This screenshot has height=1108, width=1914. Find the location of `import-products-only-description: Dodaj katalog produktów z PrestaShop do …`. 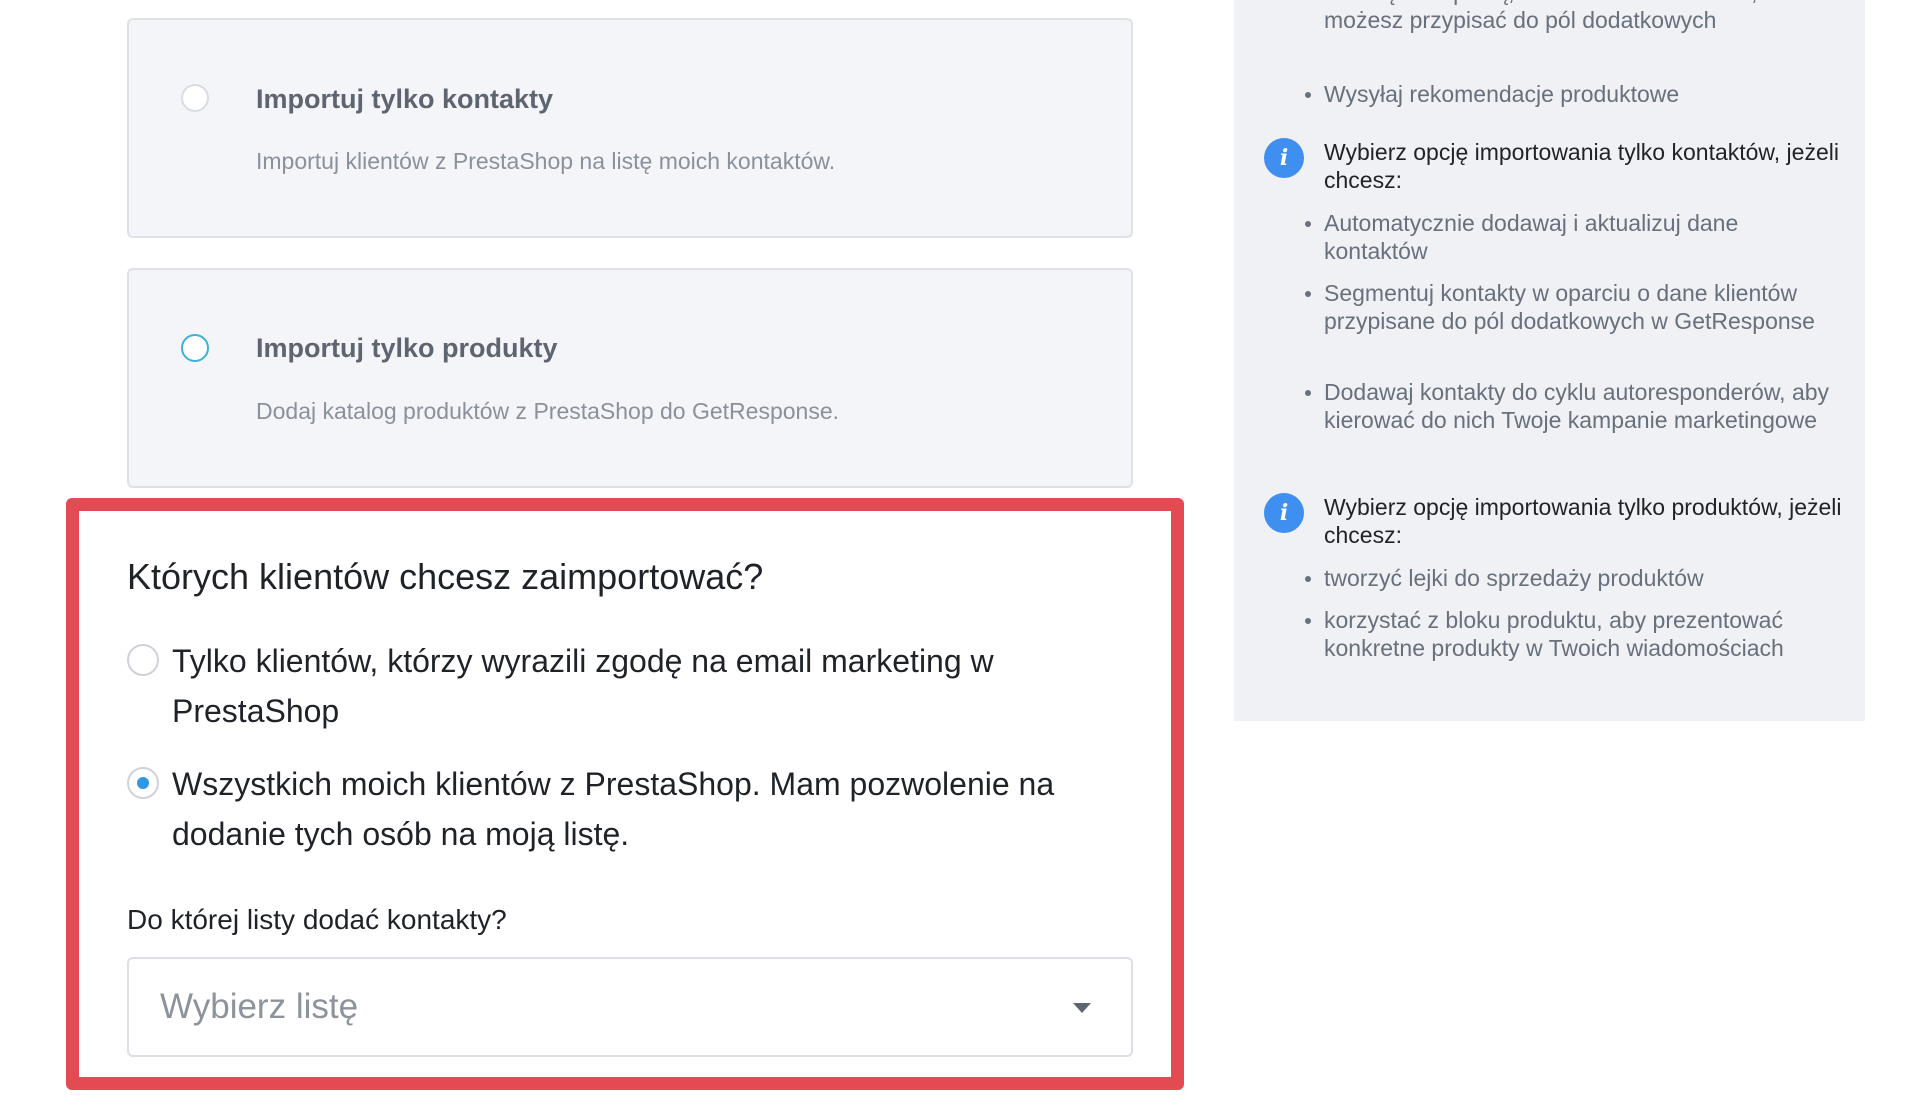

import-products-only-description: Dodaj katalog produktów z PrestaShop do … is located at coordinates (548, 411).